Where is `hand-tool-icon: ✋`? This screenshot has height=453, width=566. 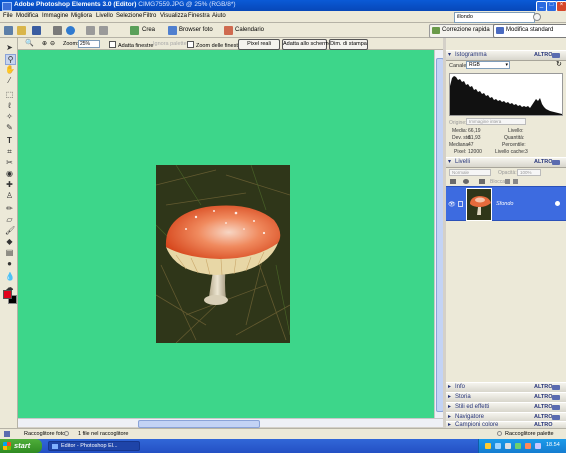
hand-tool-icon: ✋ is located at coordinates (10, 69).